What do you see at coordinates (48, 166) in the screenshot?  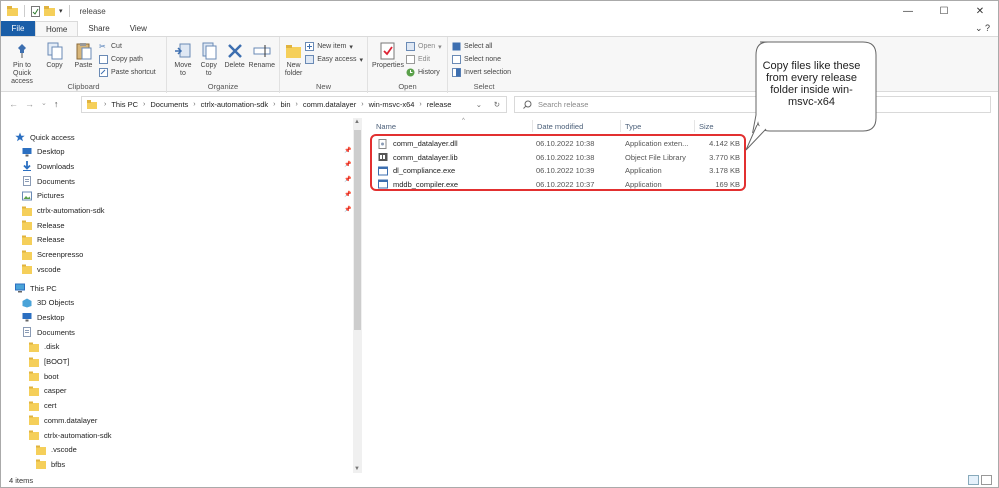 I see `nav-item: Downloads` at bounding box center [48, 166].